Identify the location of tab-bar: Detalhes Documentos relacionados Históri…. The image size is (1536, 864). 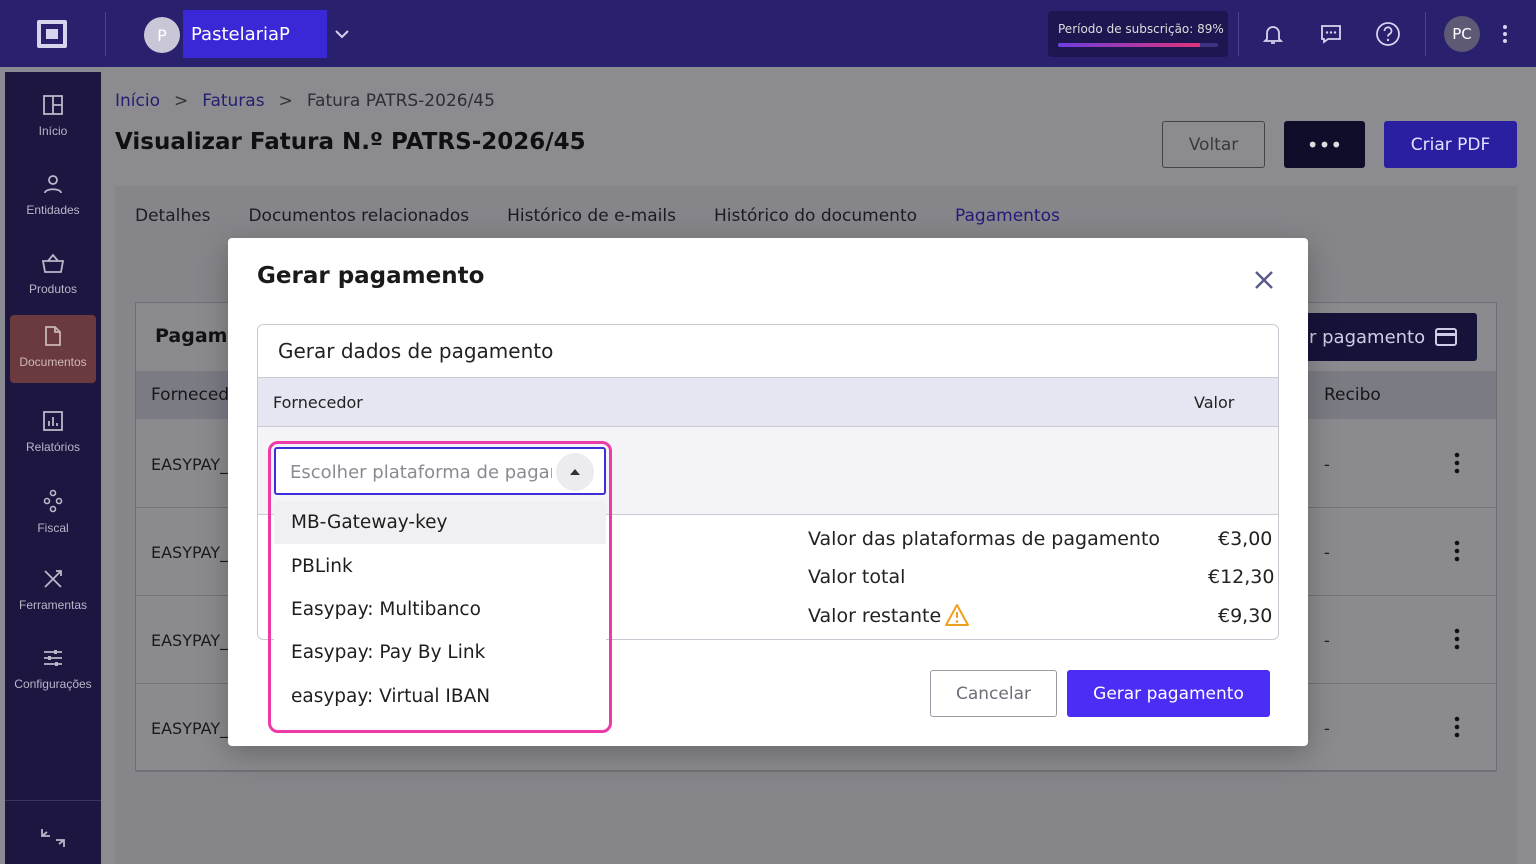
(597, 216).